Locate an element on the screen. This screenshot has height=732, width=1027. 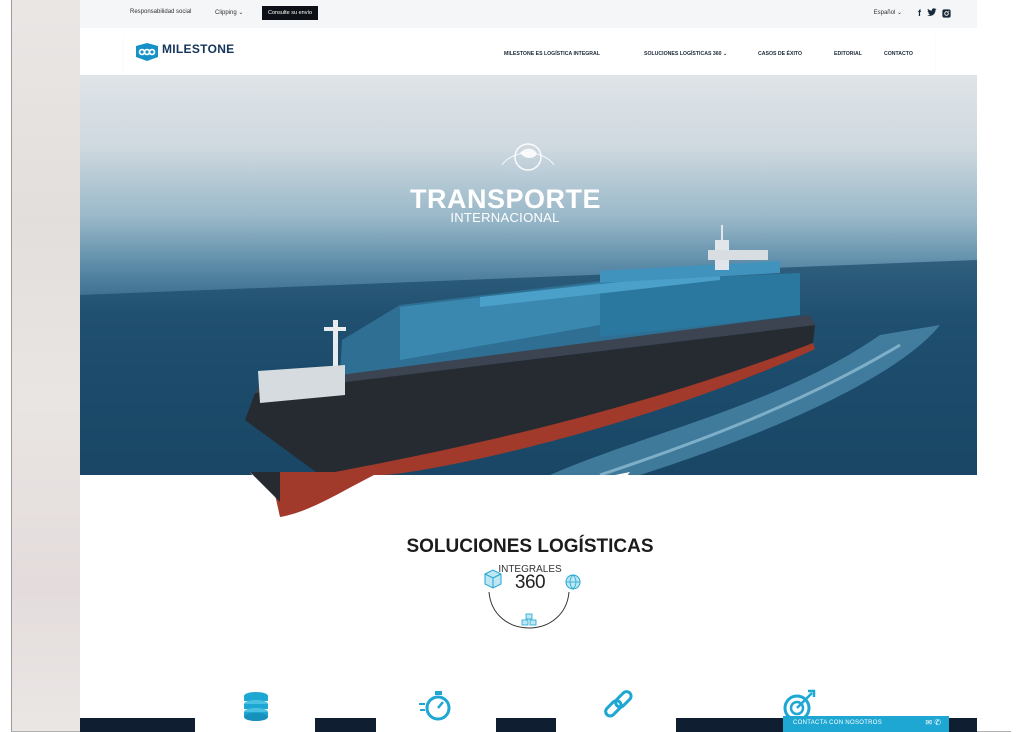
mail-icon: ✉ is located at coordinates (928, 722).